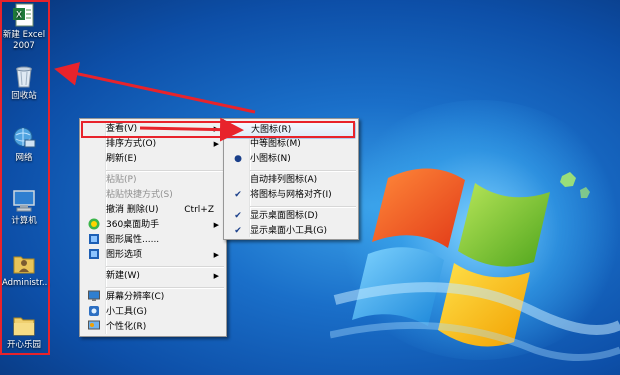 The width and height of the screenshot is (620, 375). I want to click on annotation-overlay, so click(155, 102).